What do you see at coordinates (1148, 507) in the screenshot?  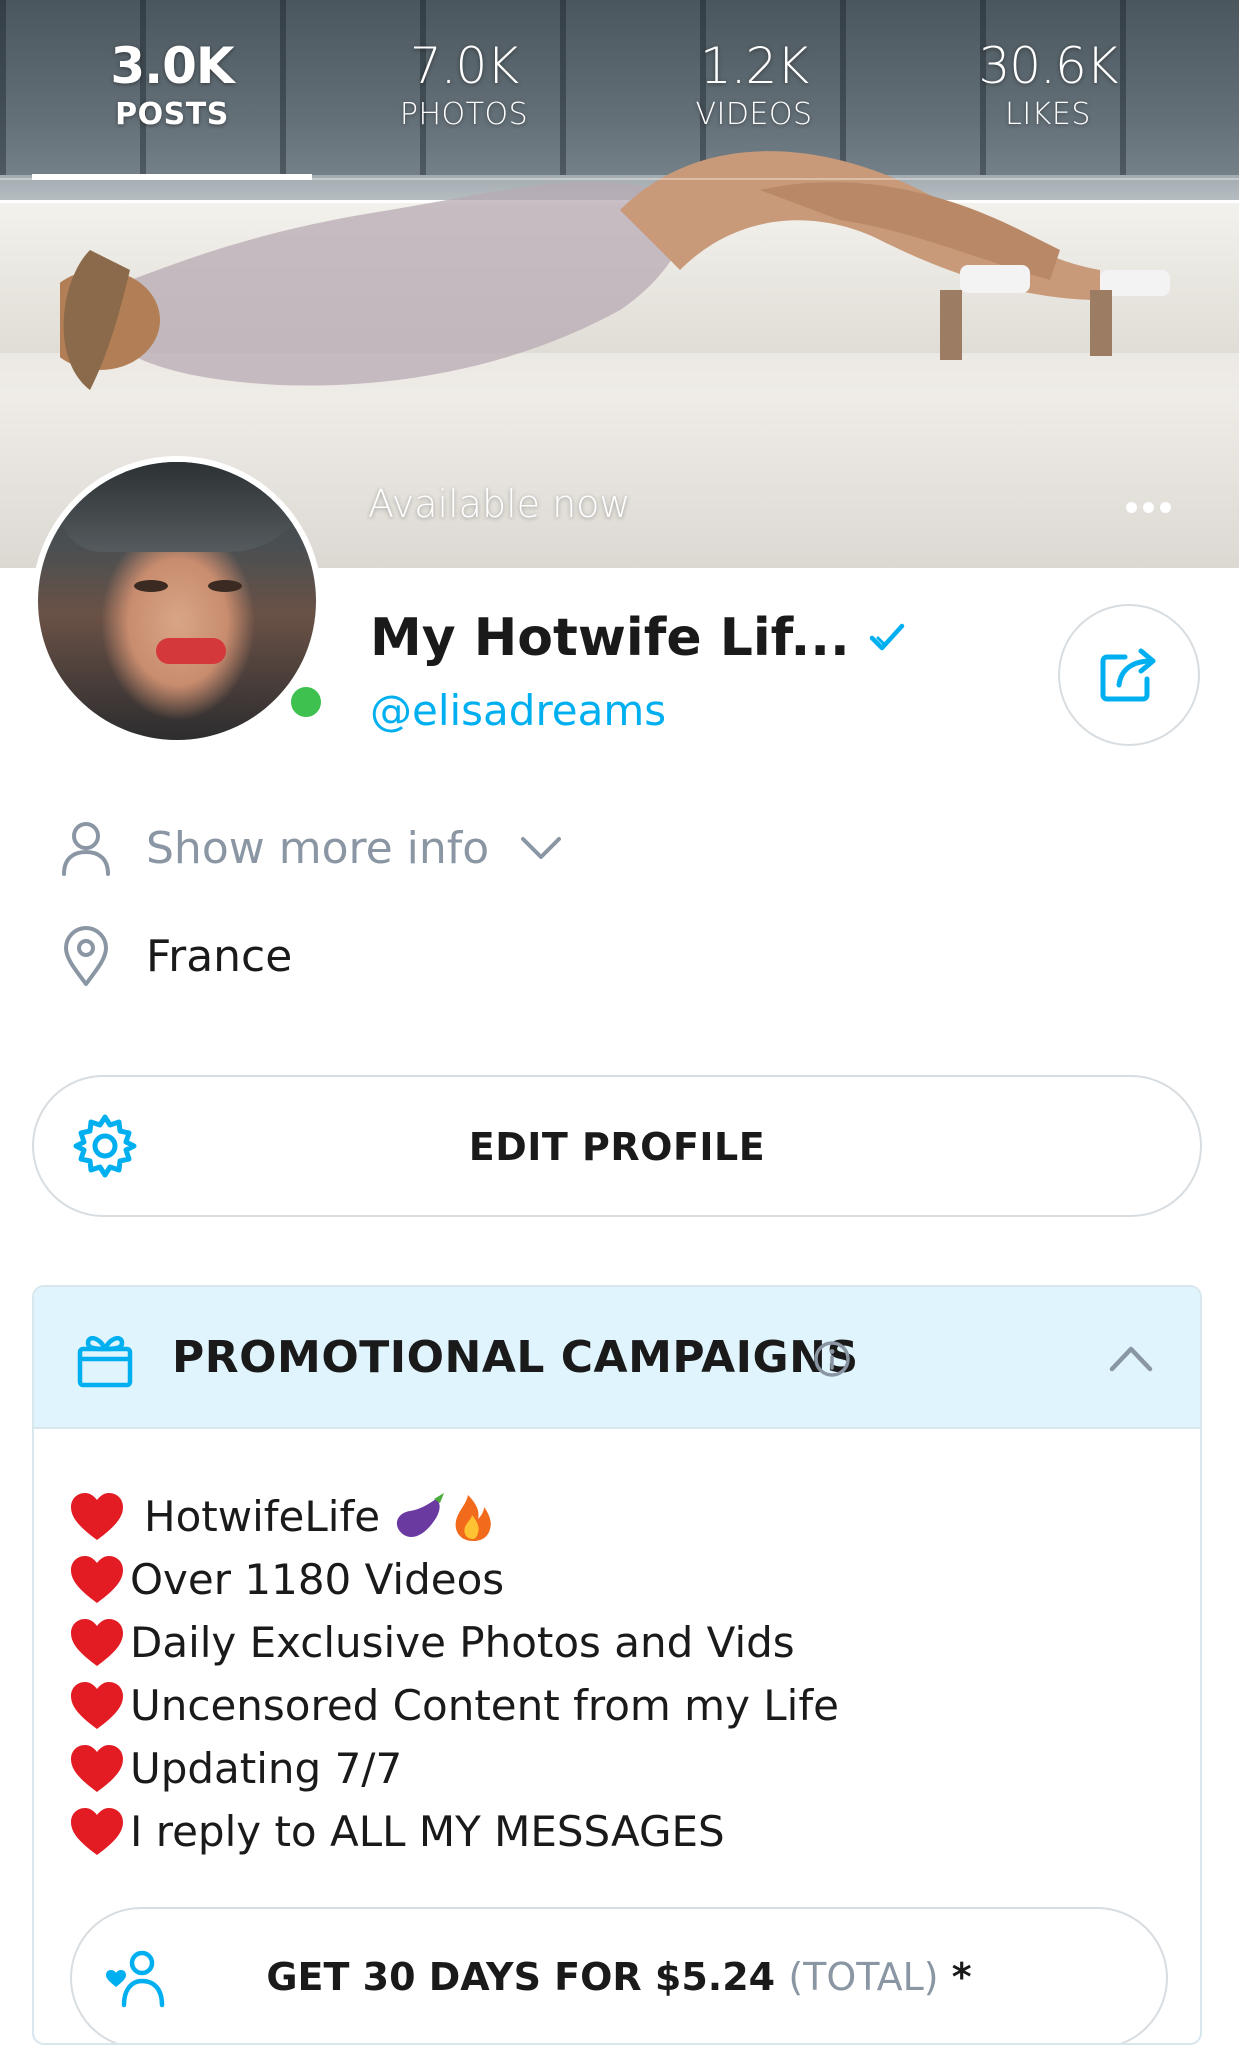 I see `ellipsis-icon` at bounding box center [1148, 507].